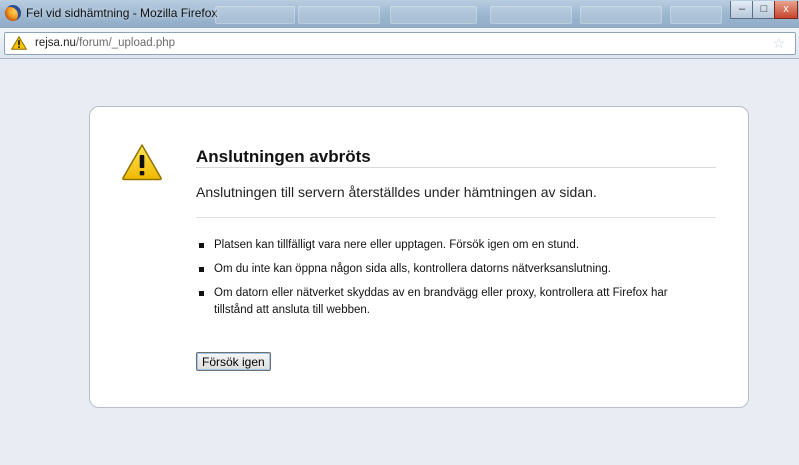  I want to click on warning-triangle-icon, so click(142, 162).